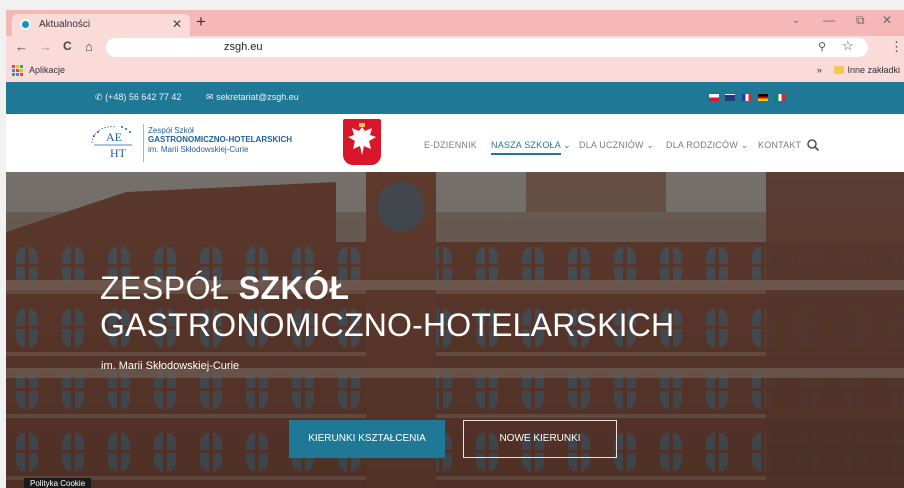  What do you see at coordinates (779, 145) in the screenshot?
I see `nav-kontakt: KONTAKT` at bounding box center [779, 145].